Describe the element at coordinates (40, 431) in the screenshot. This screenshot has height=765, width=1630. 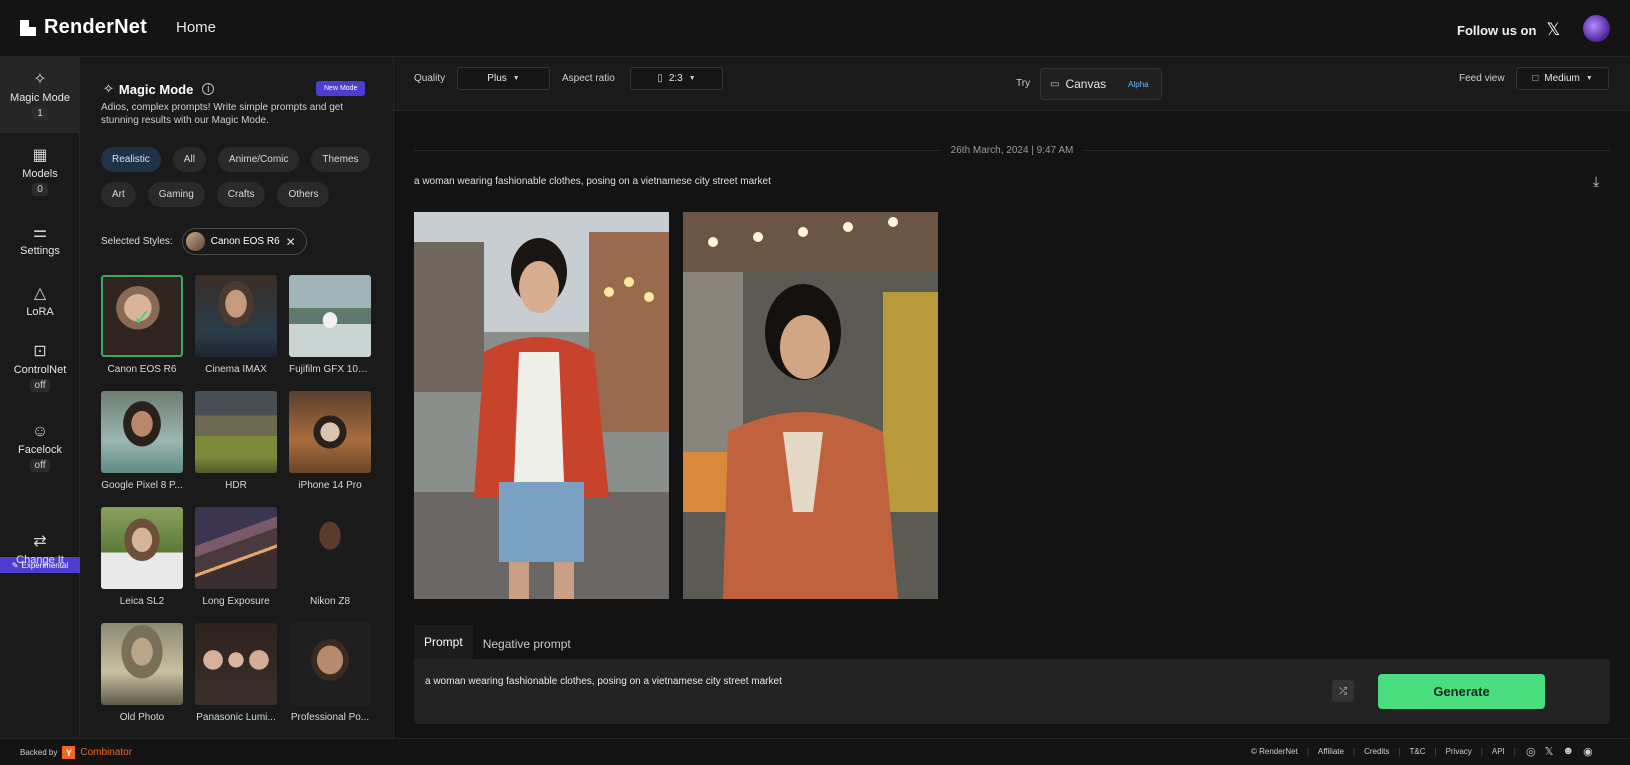
I see `face-frame-icon: ☺` at that location.